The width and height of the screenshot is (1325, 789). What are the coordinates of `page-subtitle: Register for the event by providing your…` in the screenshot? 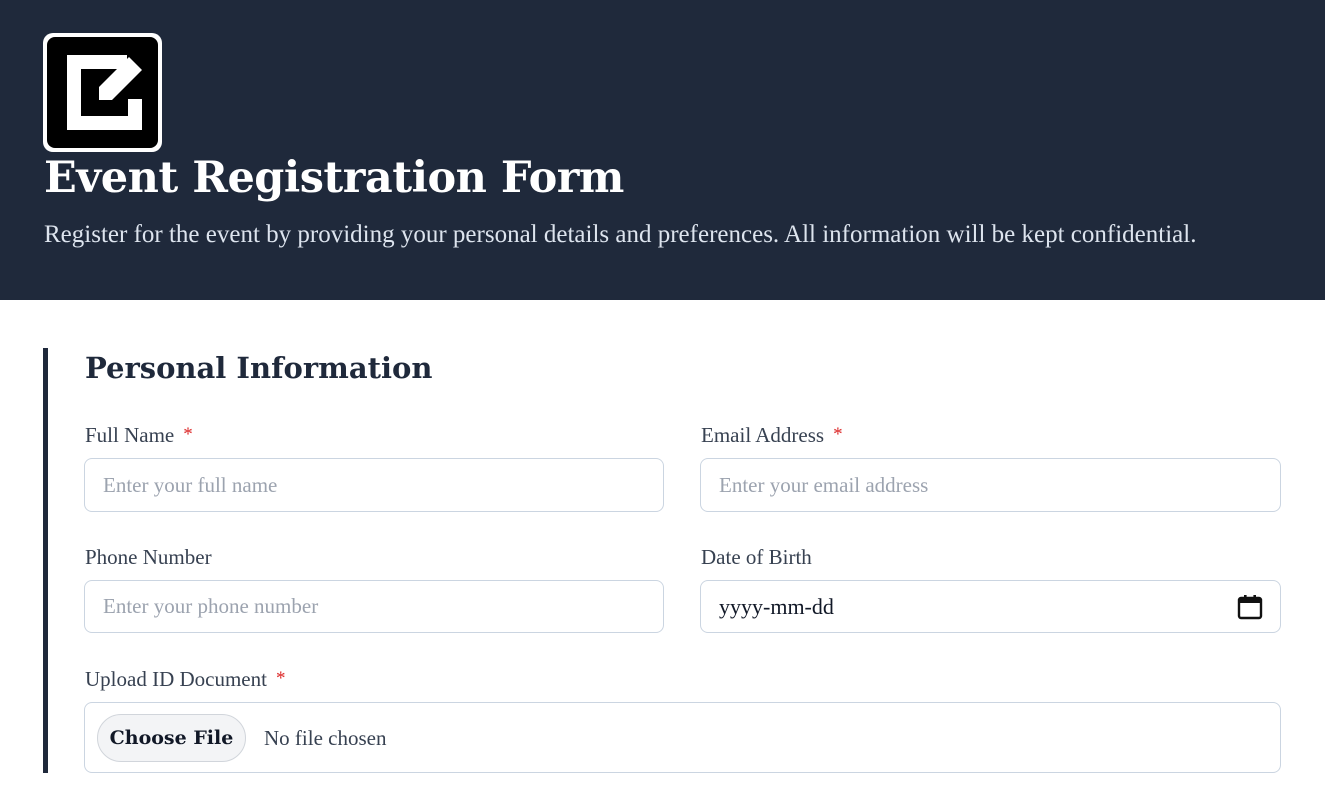 It's located at (620, 234).